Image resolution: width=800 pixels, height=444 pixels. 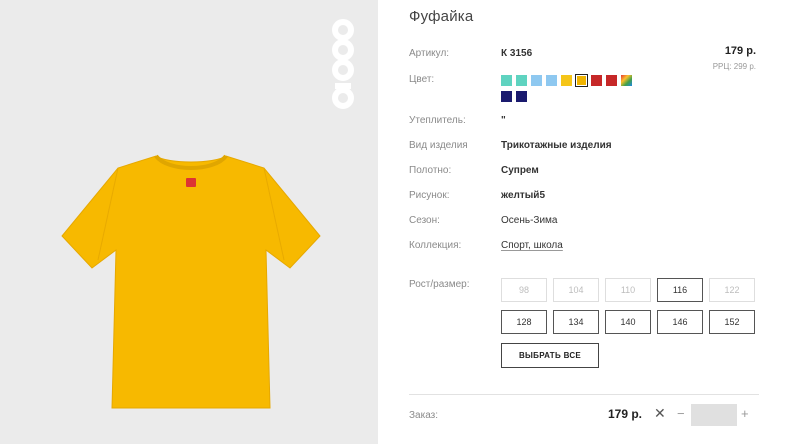 I want to click on order-price: 179 р., so click(x=625, y=414).